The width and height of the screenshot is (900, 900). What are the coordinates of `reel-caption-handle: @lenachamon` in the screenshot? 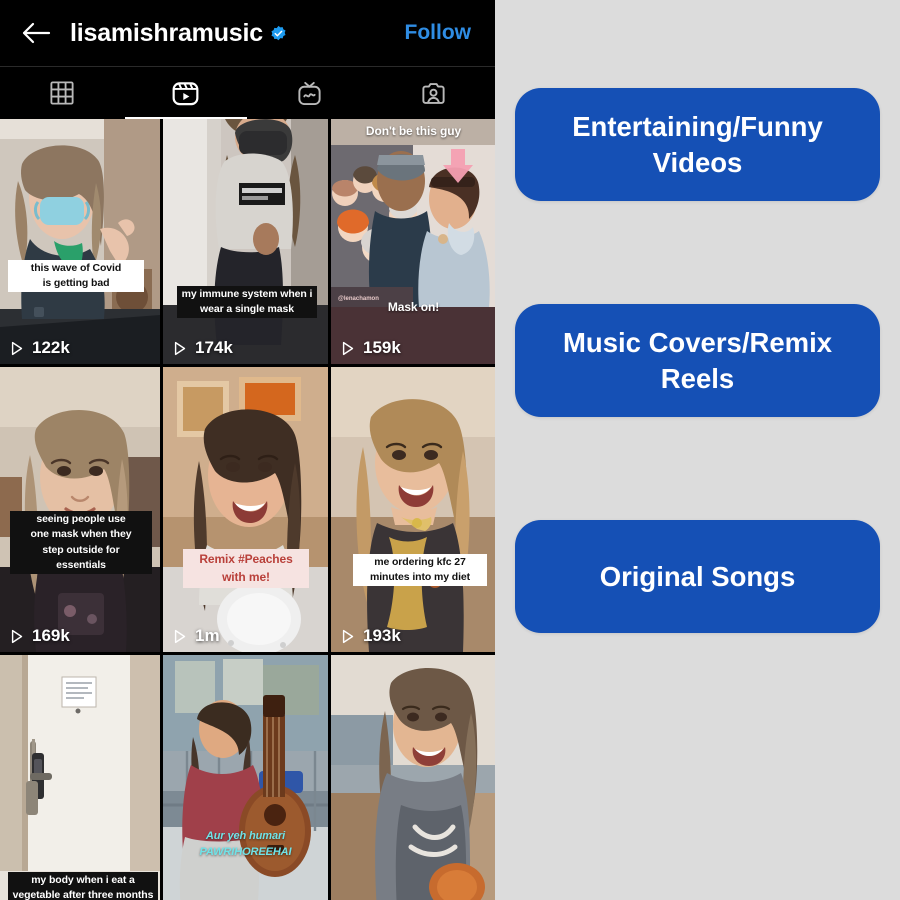 It's located at (358, 299).